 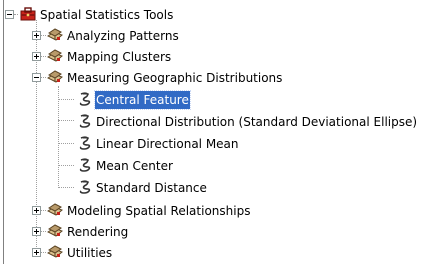 I want to click on tree-node-label: Spatial Statistics Tools, so click(x=107, y=15).